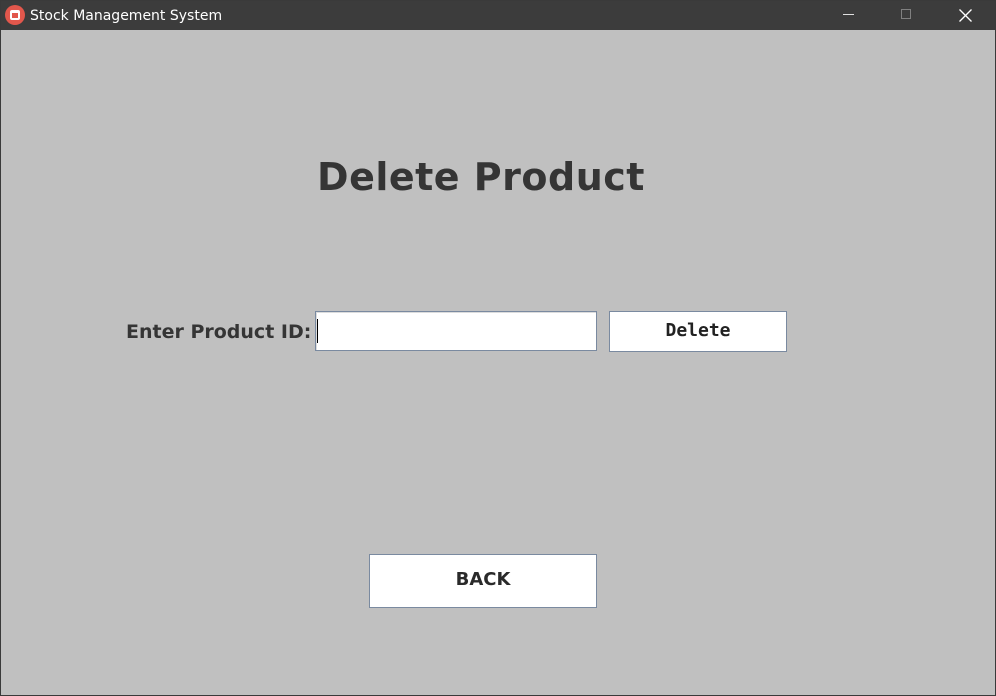  What do you see at coordinates (317, 331) in the screenshot?
I see `text-caret` at bounding box center [317, 331].